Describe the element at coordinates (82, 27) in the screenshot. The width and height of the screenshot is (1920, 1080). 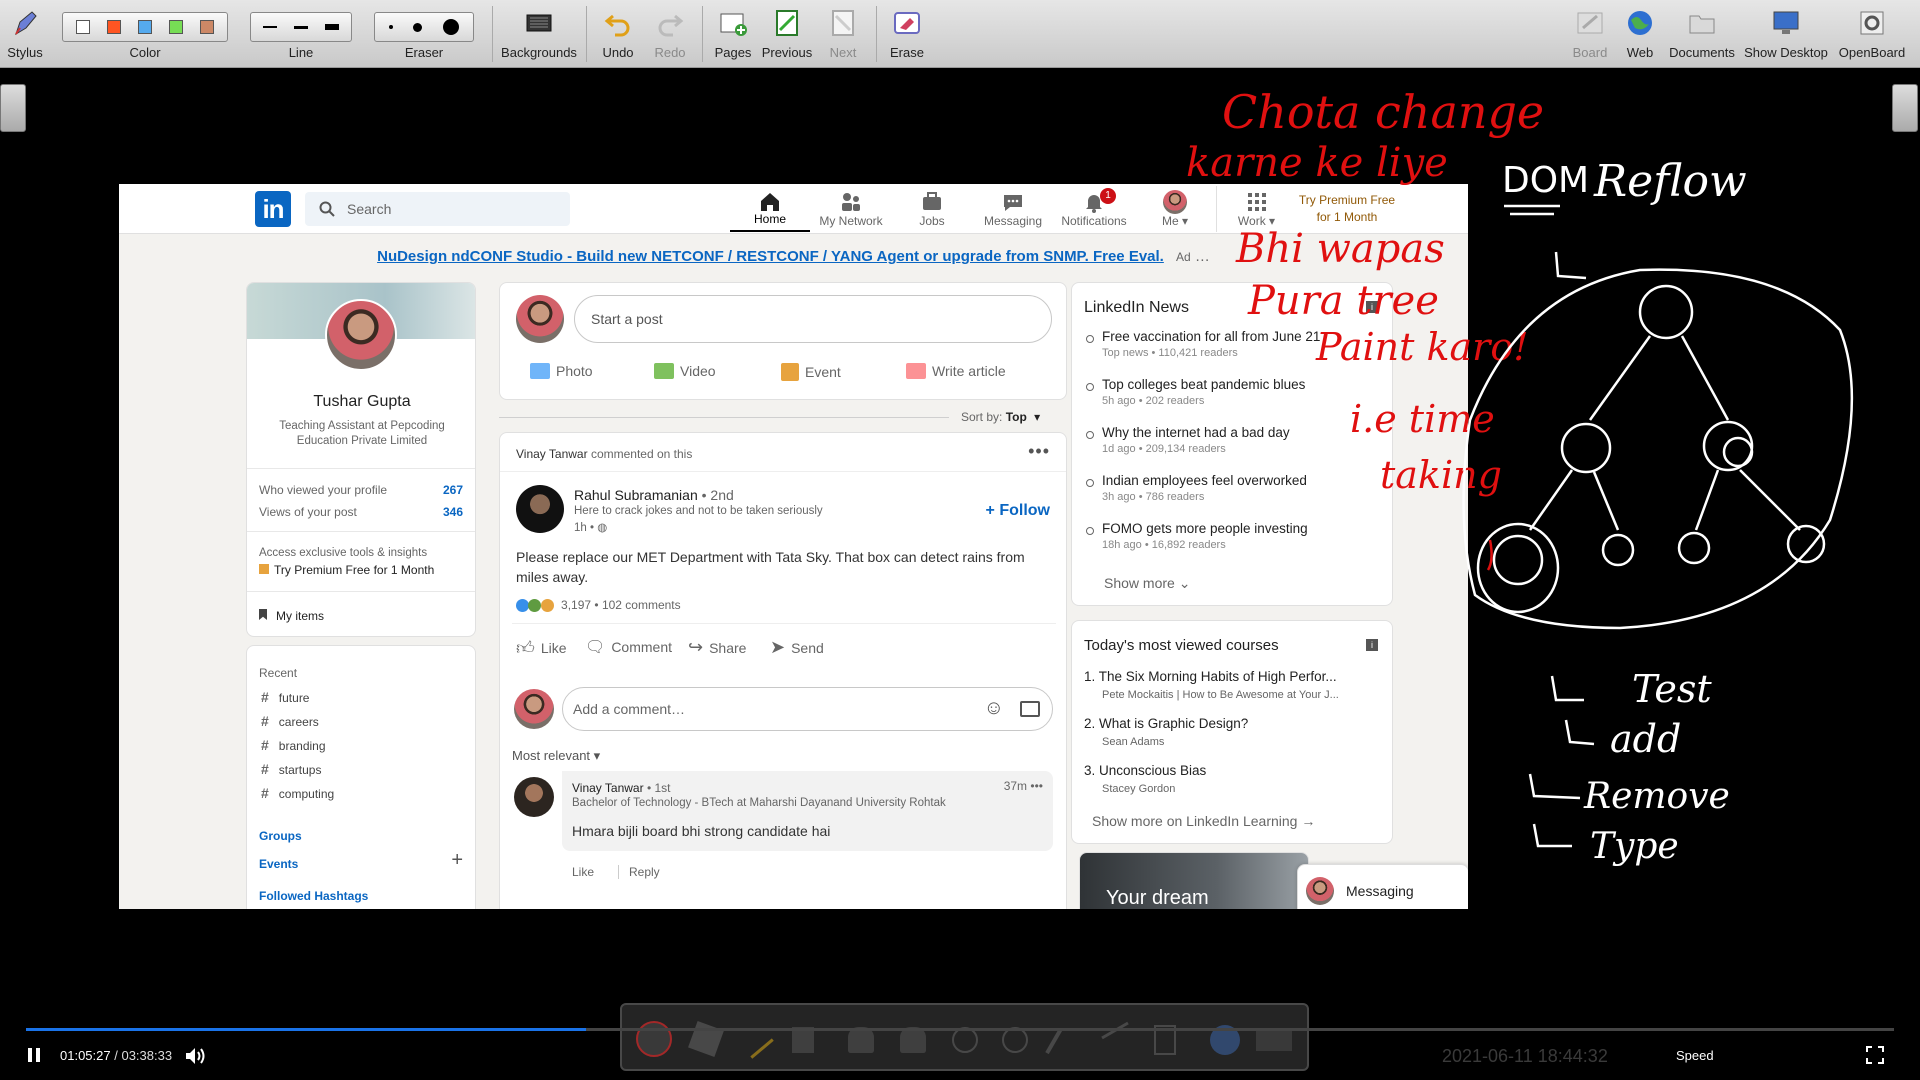
I see `color-swatch-white` at that location.